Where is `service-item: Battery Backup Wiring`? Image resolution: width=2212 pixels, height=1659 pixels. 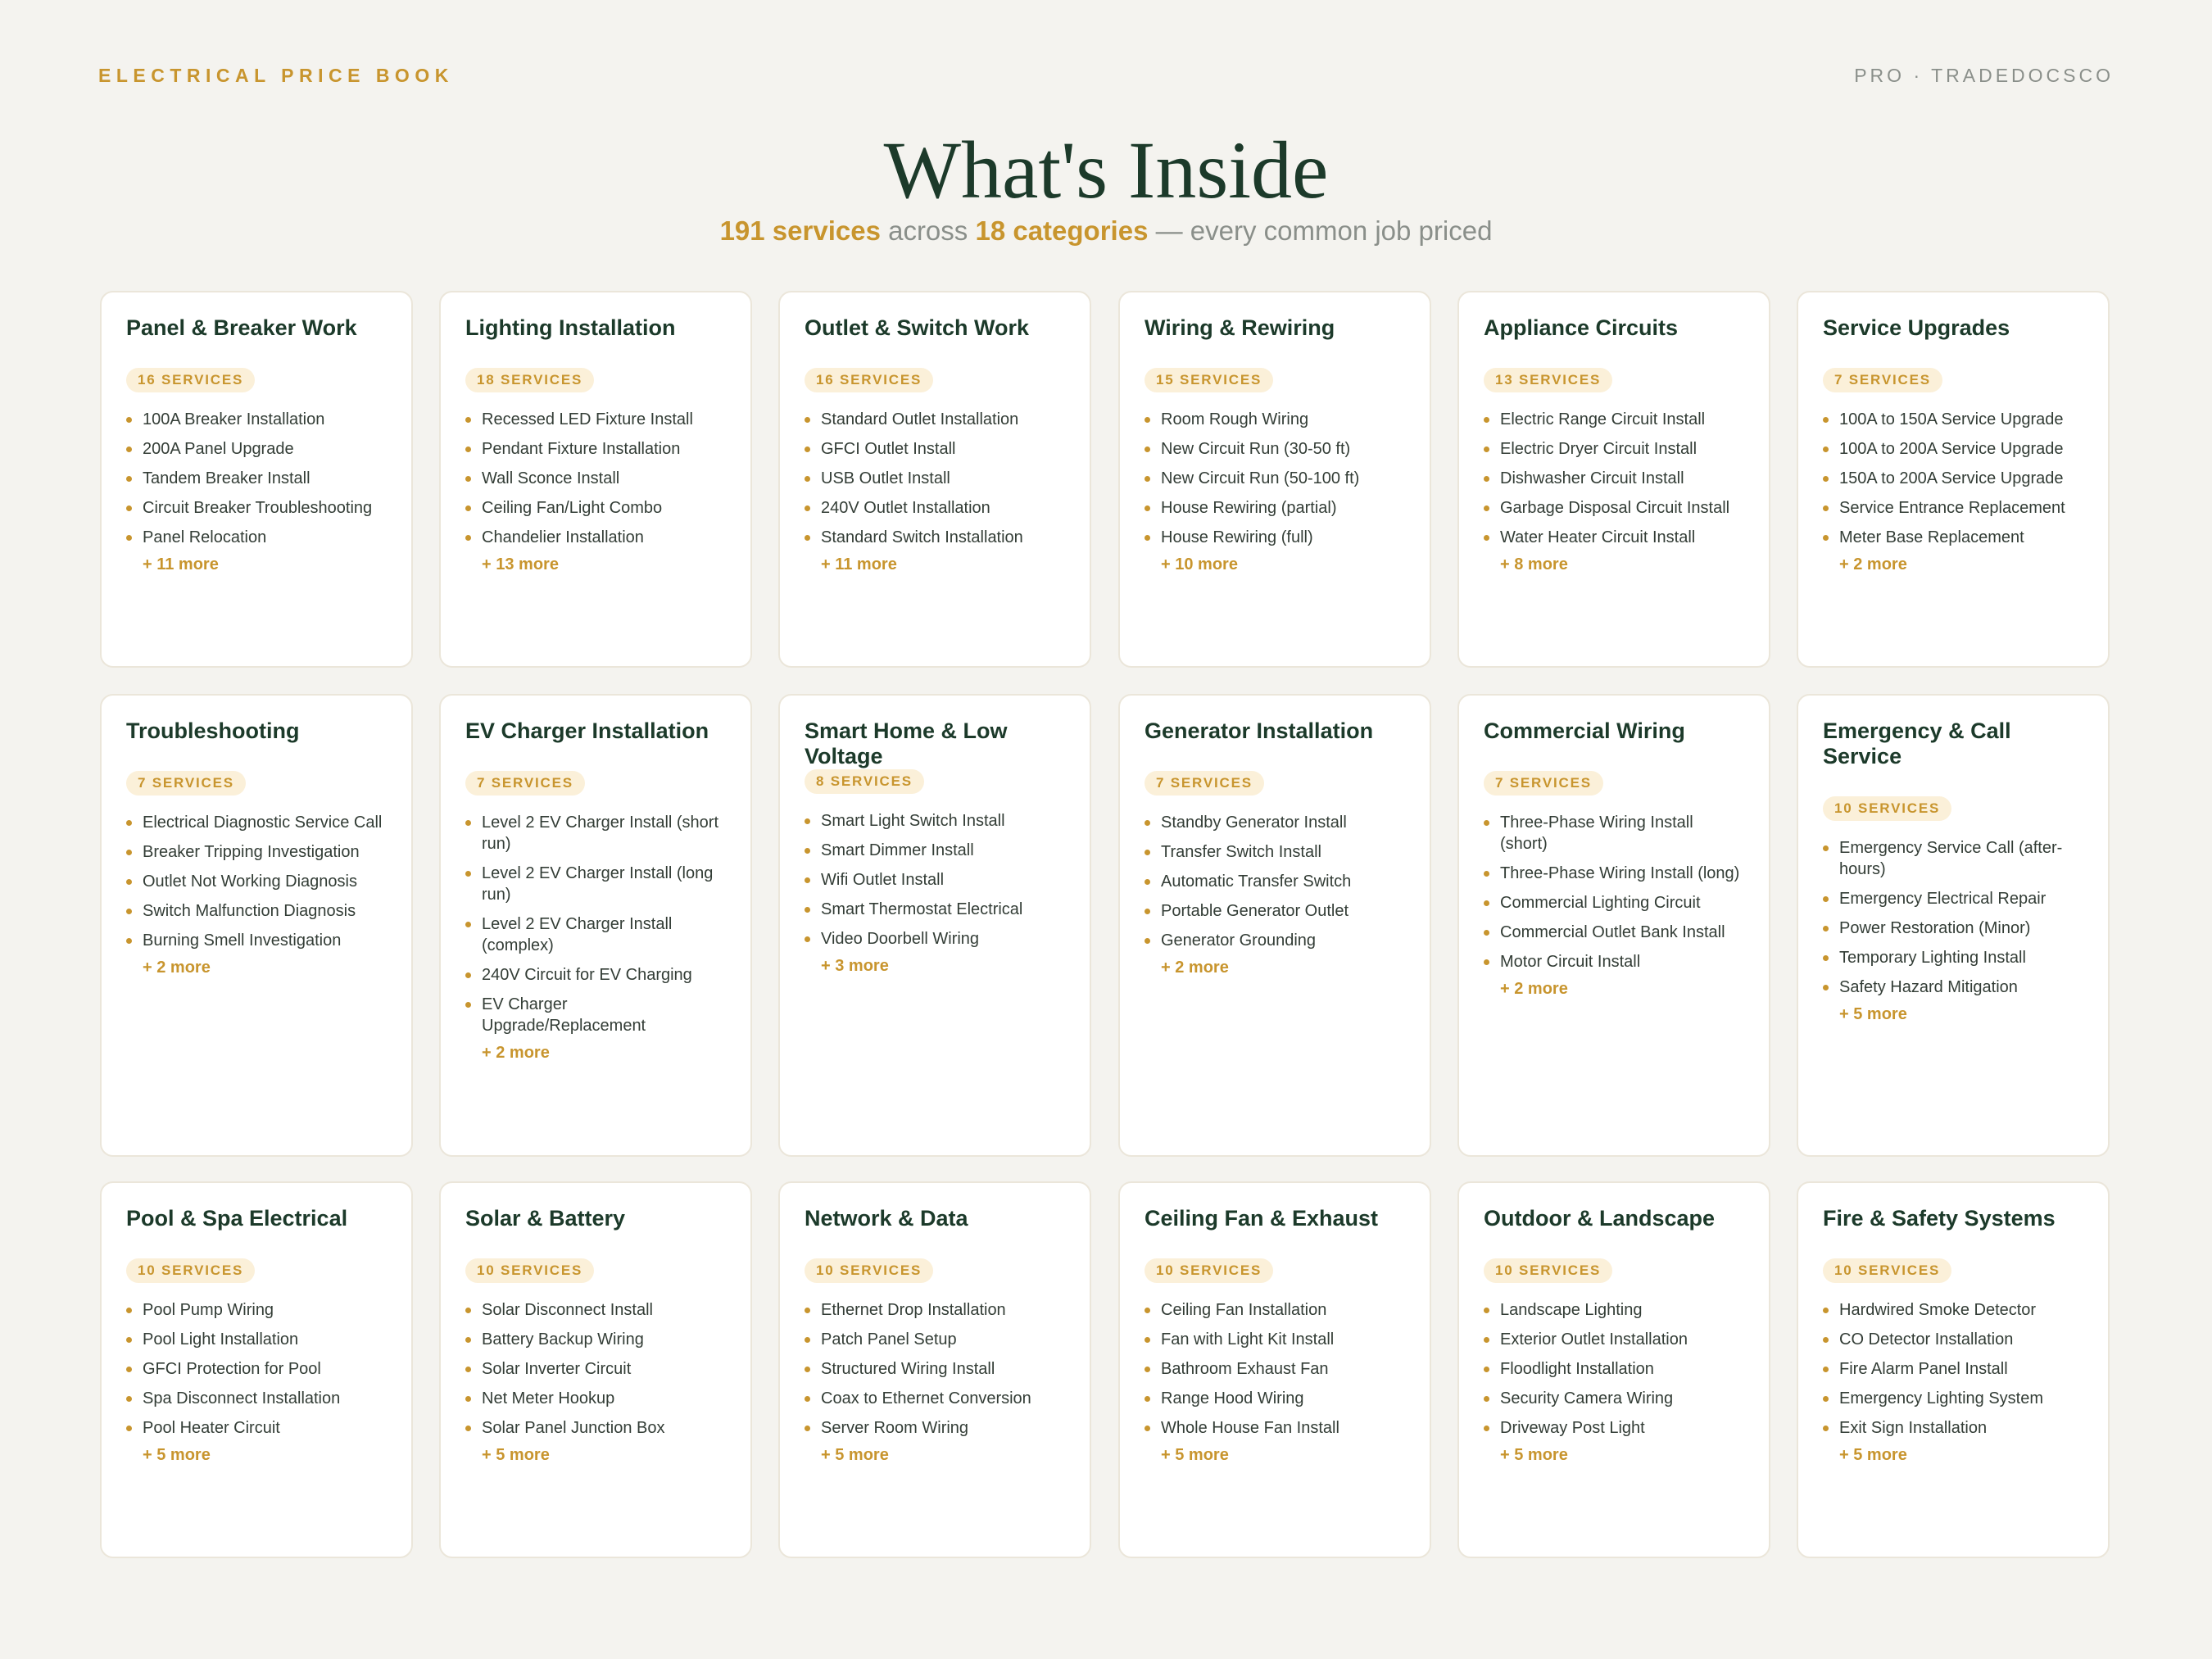
service-item: Battery Backup Wiring is located at coordinates (595, 1339).